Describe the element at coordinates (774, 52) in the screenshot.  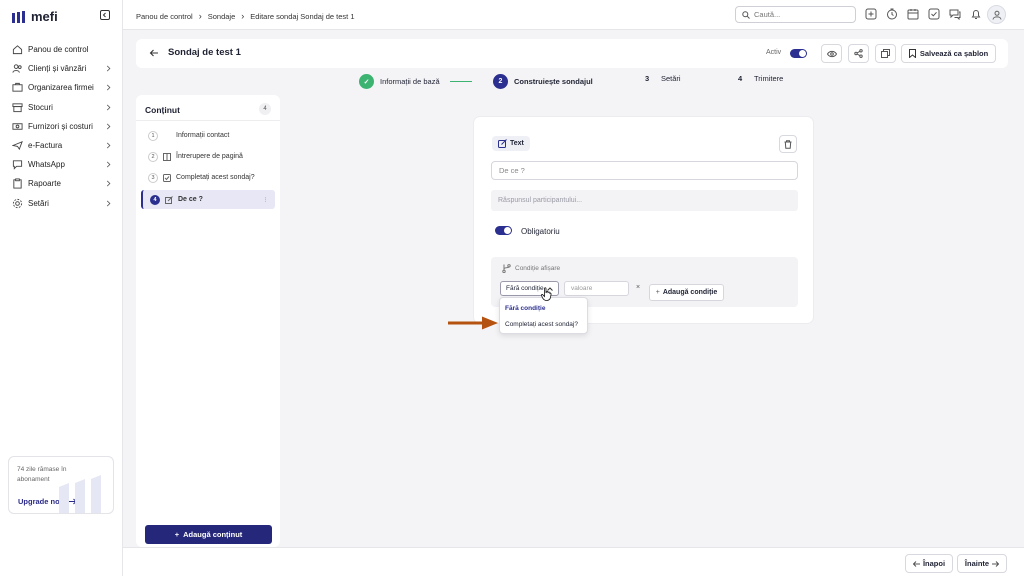
I see `active-label: Activ` at that location.